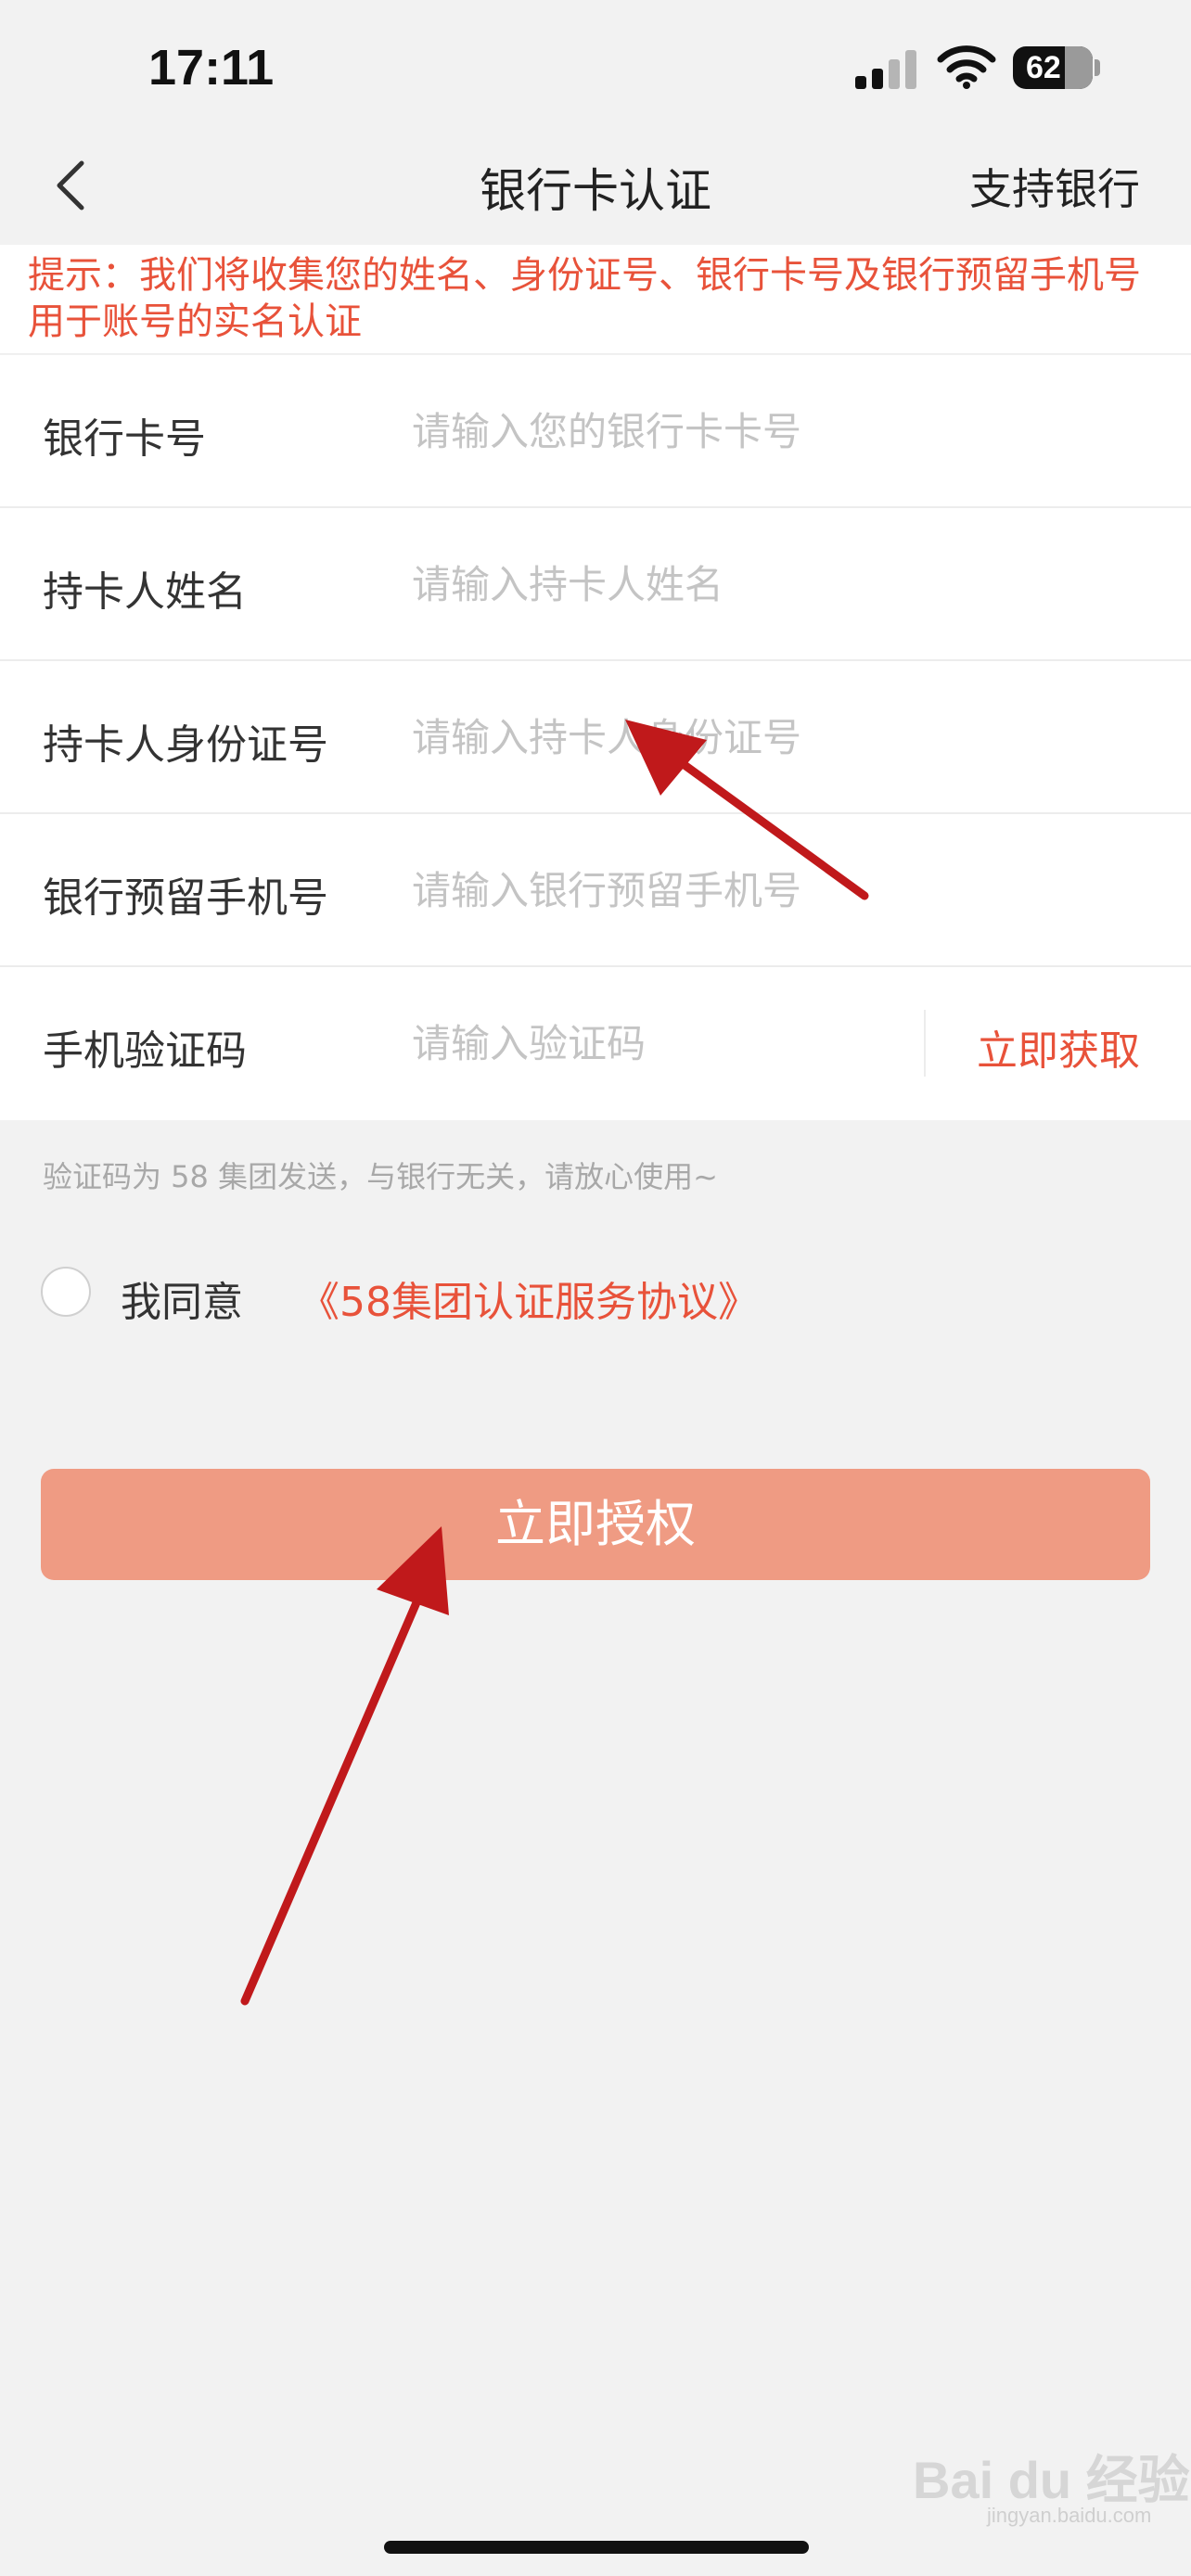 The image size is (1191, 2576). I want to click on agreement-link: 《58集团认证服务协议》, so click(529, 1298).